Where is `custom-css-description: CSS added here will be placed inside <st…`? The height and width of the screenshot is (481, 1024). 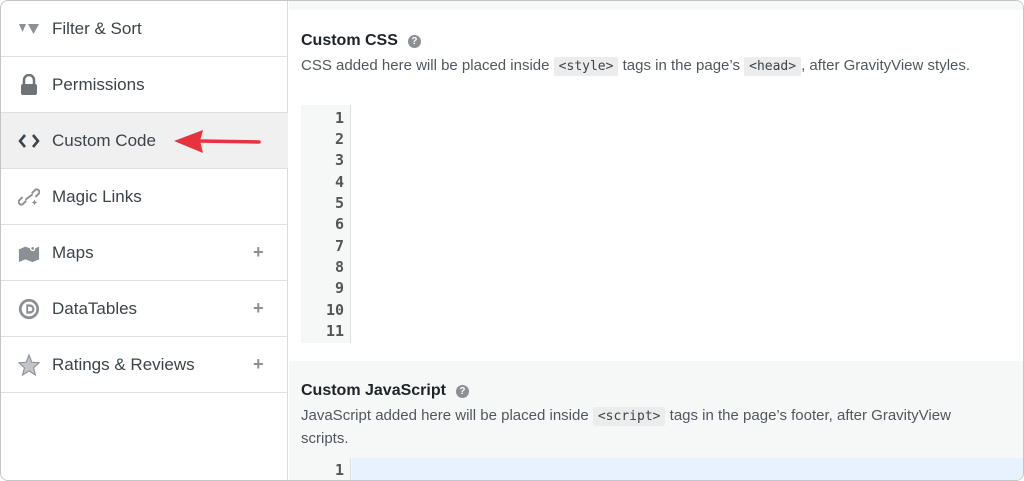
custom-css-description: CSS added here will be placed inside <st… is located at coordinates (651, 66).